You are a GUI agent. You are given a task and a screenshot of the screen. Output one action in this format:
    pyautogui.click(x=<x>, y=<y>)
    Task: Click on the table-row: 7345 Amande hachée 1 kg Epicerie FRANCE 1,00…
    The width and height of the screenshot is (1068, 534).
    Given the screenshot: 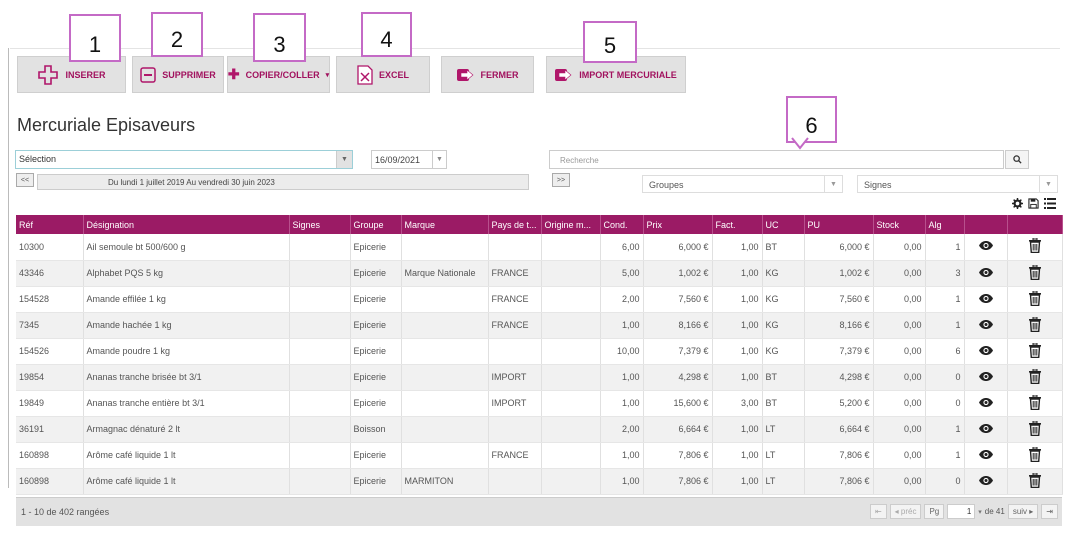 What is the action you would take?
    pyautogui.click(x=539, y=325)
    